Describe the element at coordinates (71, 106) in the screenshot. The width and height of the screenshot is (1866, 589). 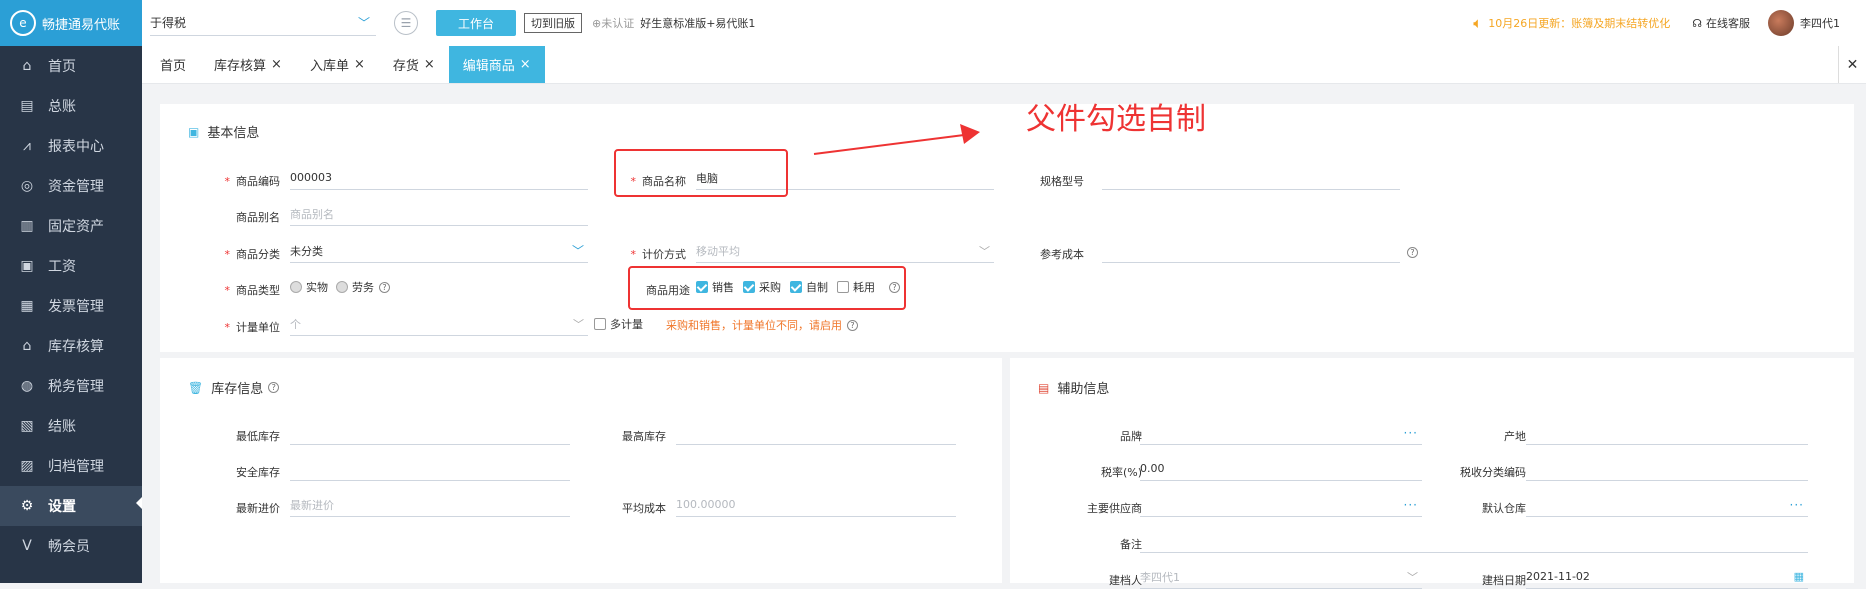
I see `sidebar-item-ledger: ▤ 总账` at that location.